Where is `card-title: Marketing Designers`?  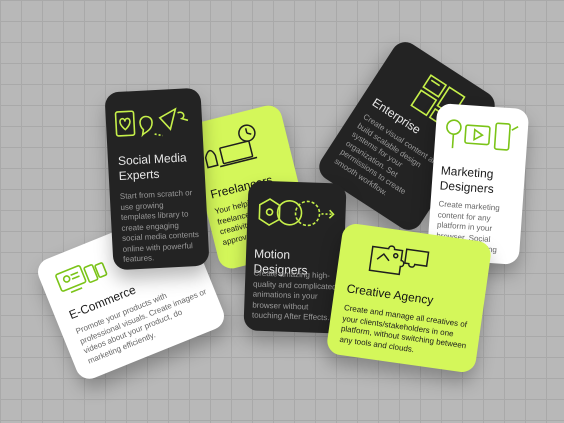 card-title: Marketing Designers is located at coordinates (467, 180).